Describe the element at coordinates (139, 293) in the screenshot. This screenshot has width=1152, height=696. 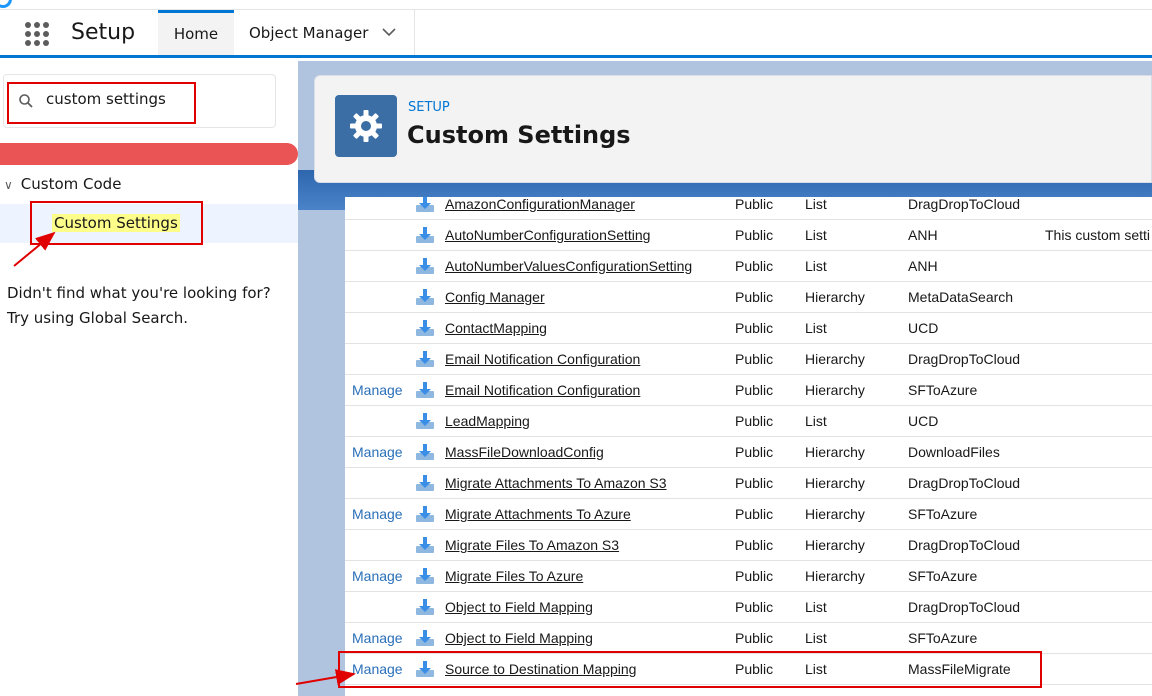
I see `not-found-line-1: Didn't find what you're looking for?` at that location.